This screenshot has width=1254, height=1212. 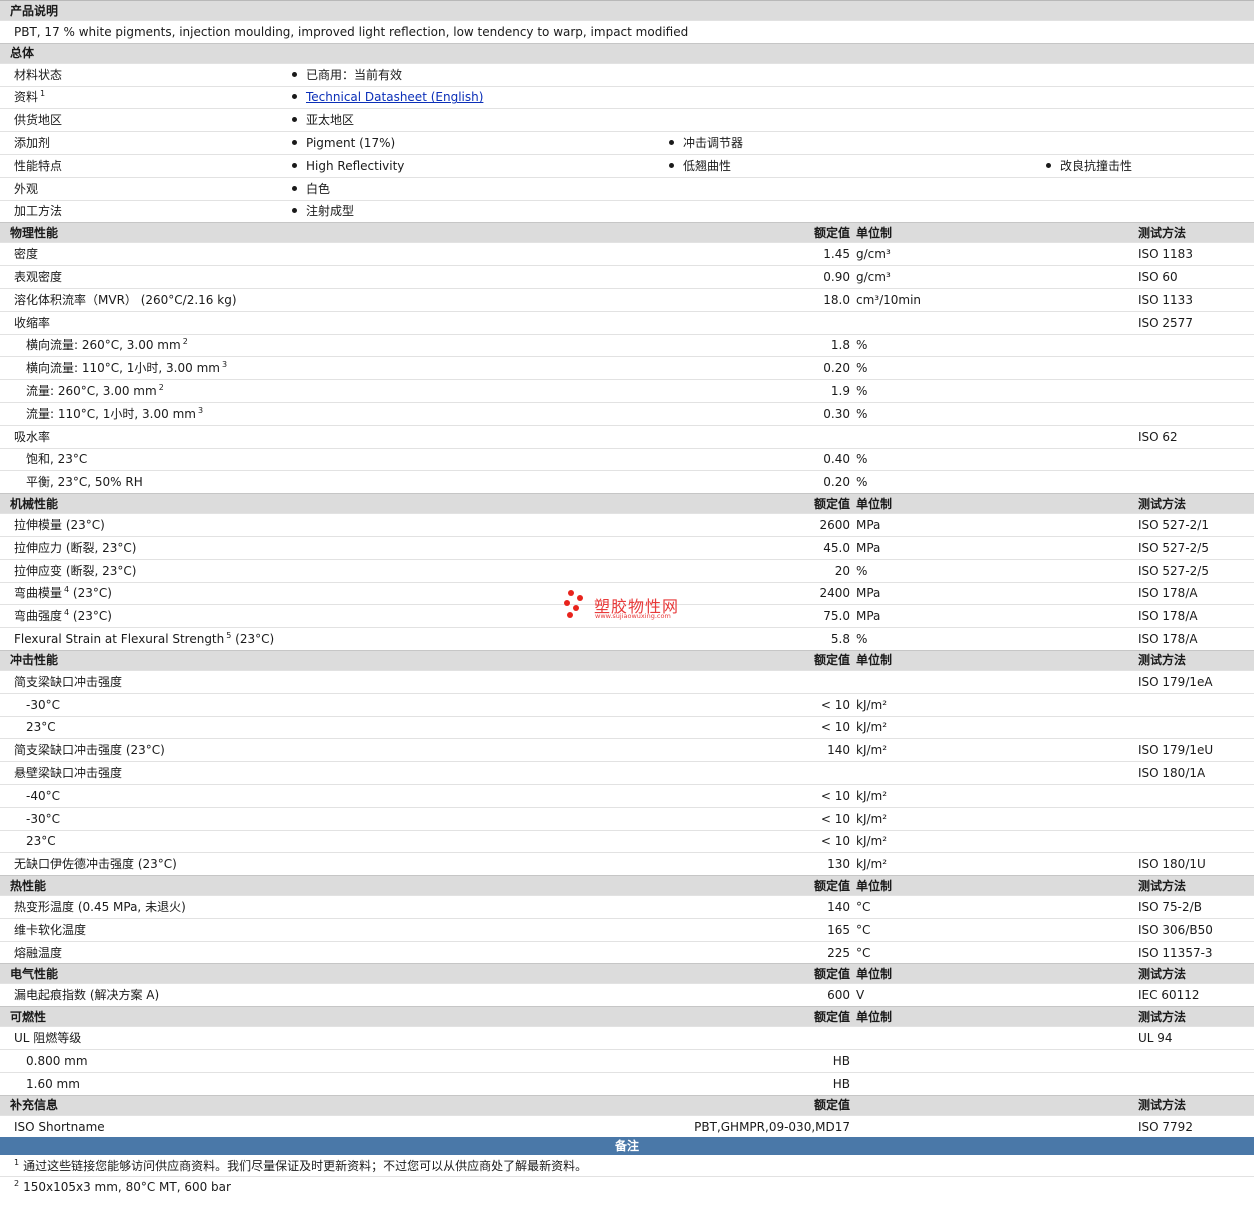 What do you see at coordinates (627, 704) in the screenshot?
I see `property-row: -30°C < 10 kJ/m²` at bounding box center [627, 704].